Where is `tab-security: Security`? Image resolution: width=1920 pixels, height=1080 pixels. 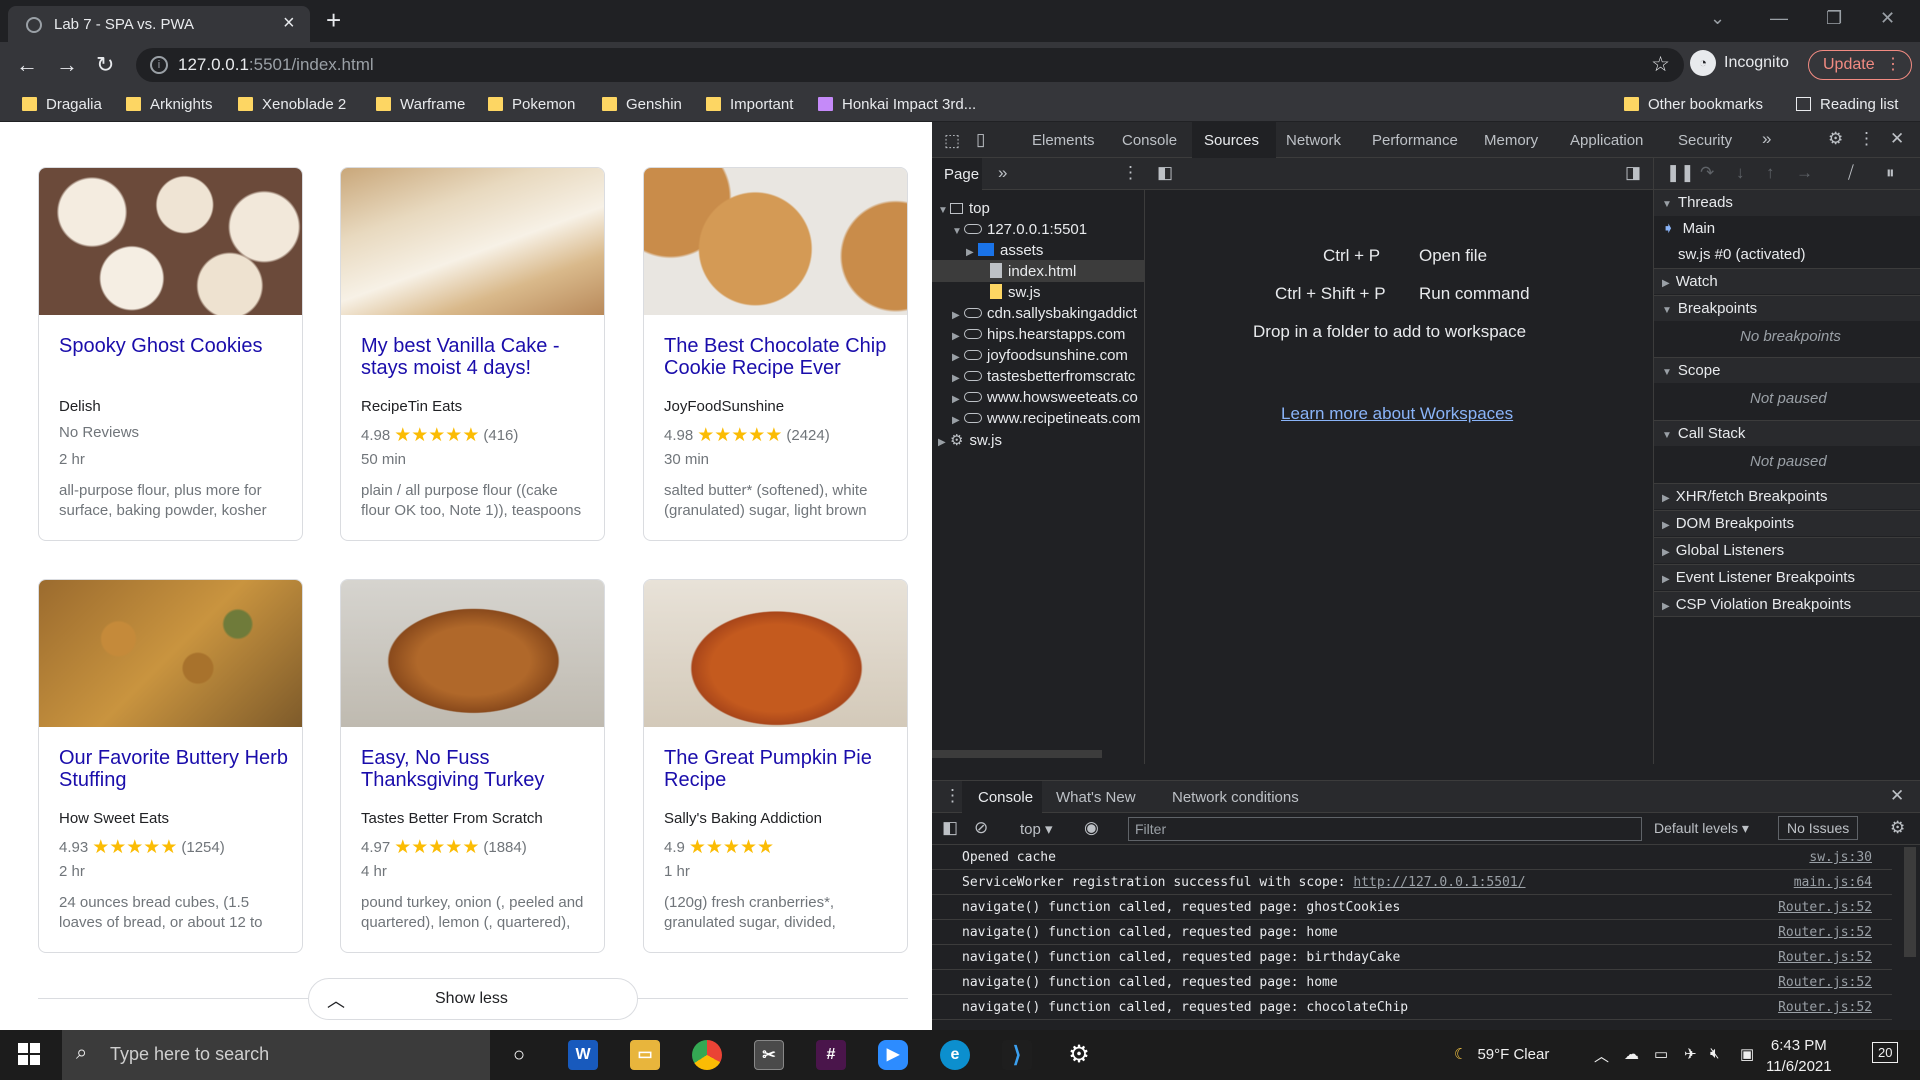 tab-security: Security is located at coordinates (1705, 140).